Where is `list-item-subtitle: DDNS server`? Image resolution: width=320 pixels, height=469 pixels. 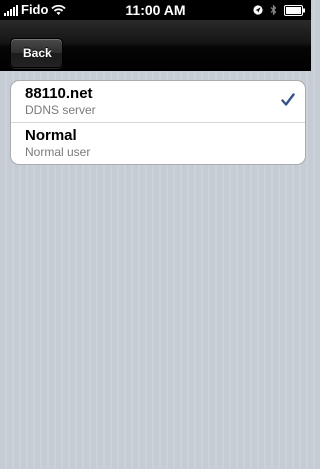 list-item-subtitle: DDNS server is located at coordinates (60, 110).